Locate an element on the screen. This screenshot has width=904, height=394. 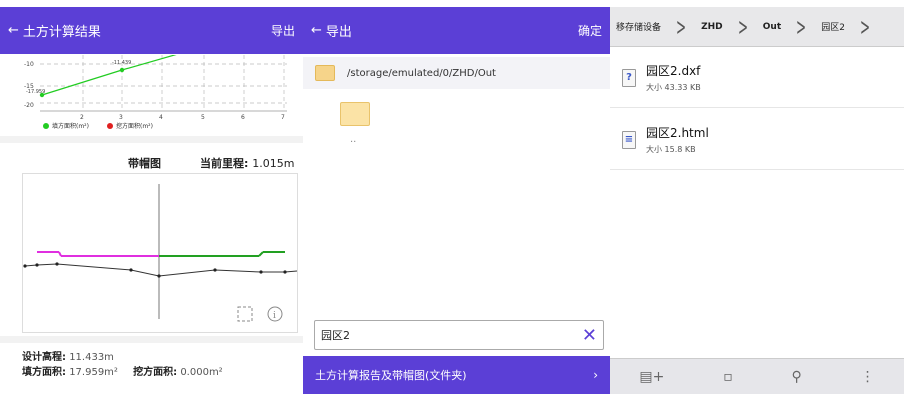
svg-text: i is located at coordinates (274, 316).